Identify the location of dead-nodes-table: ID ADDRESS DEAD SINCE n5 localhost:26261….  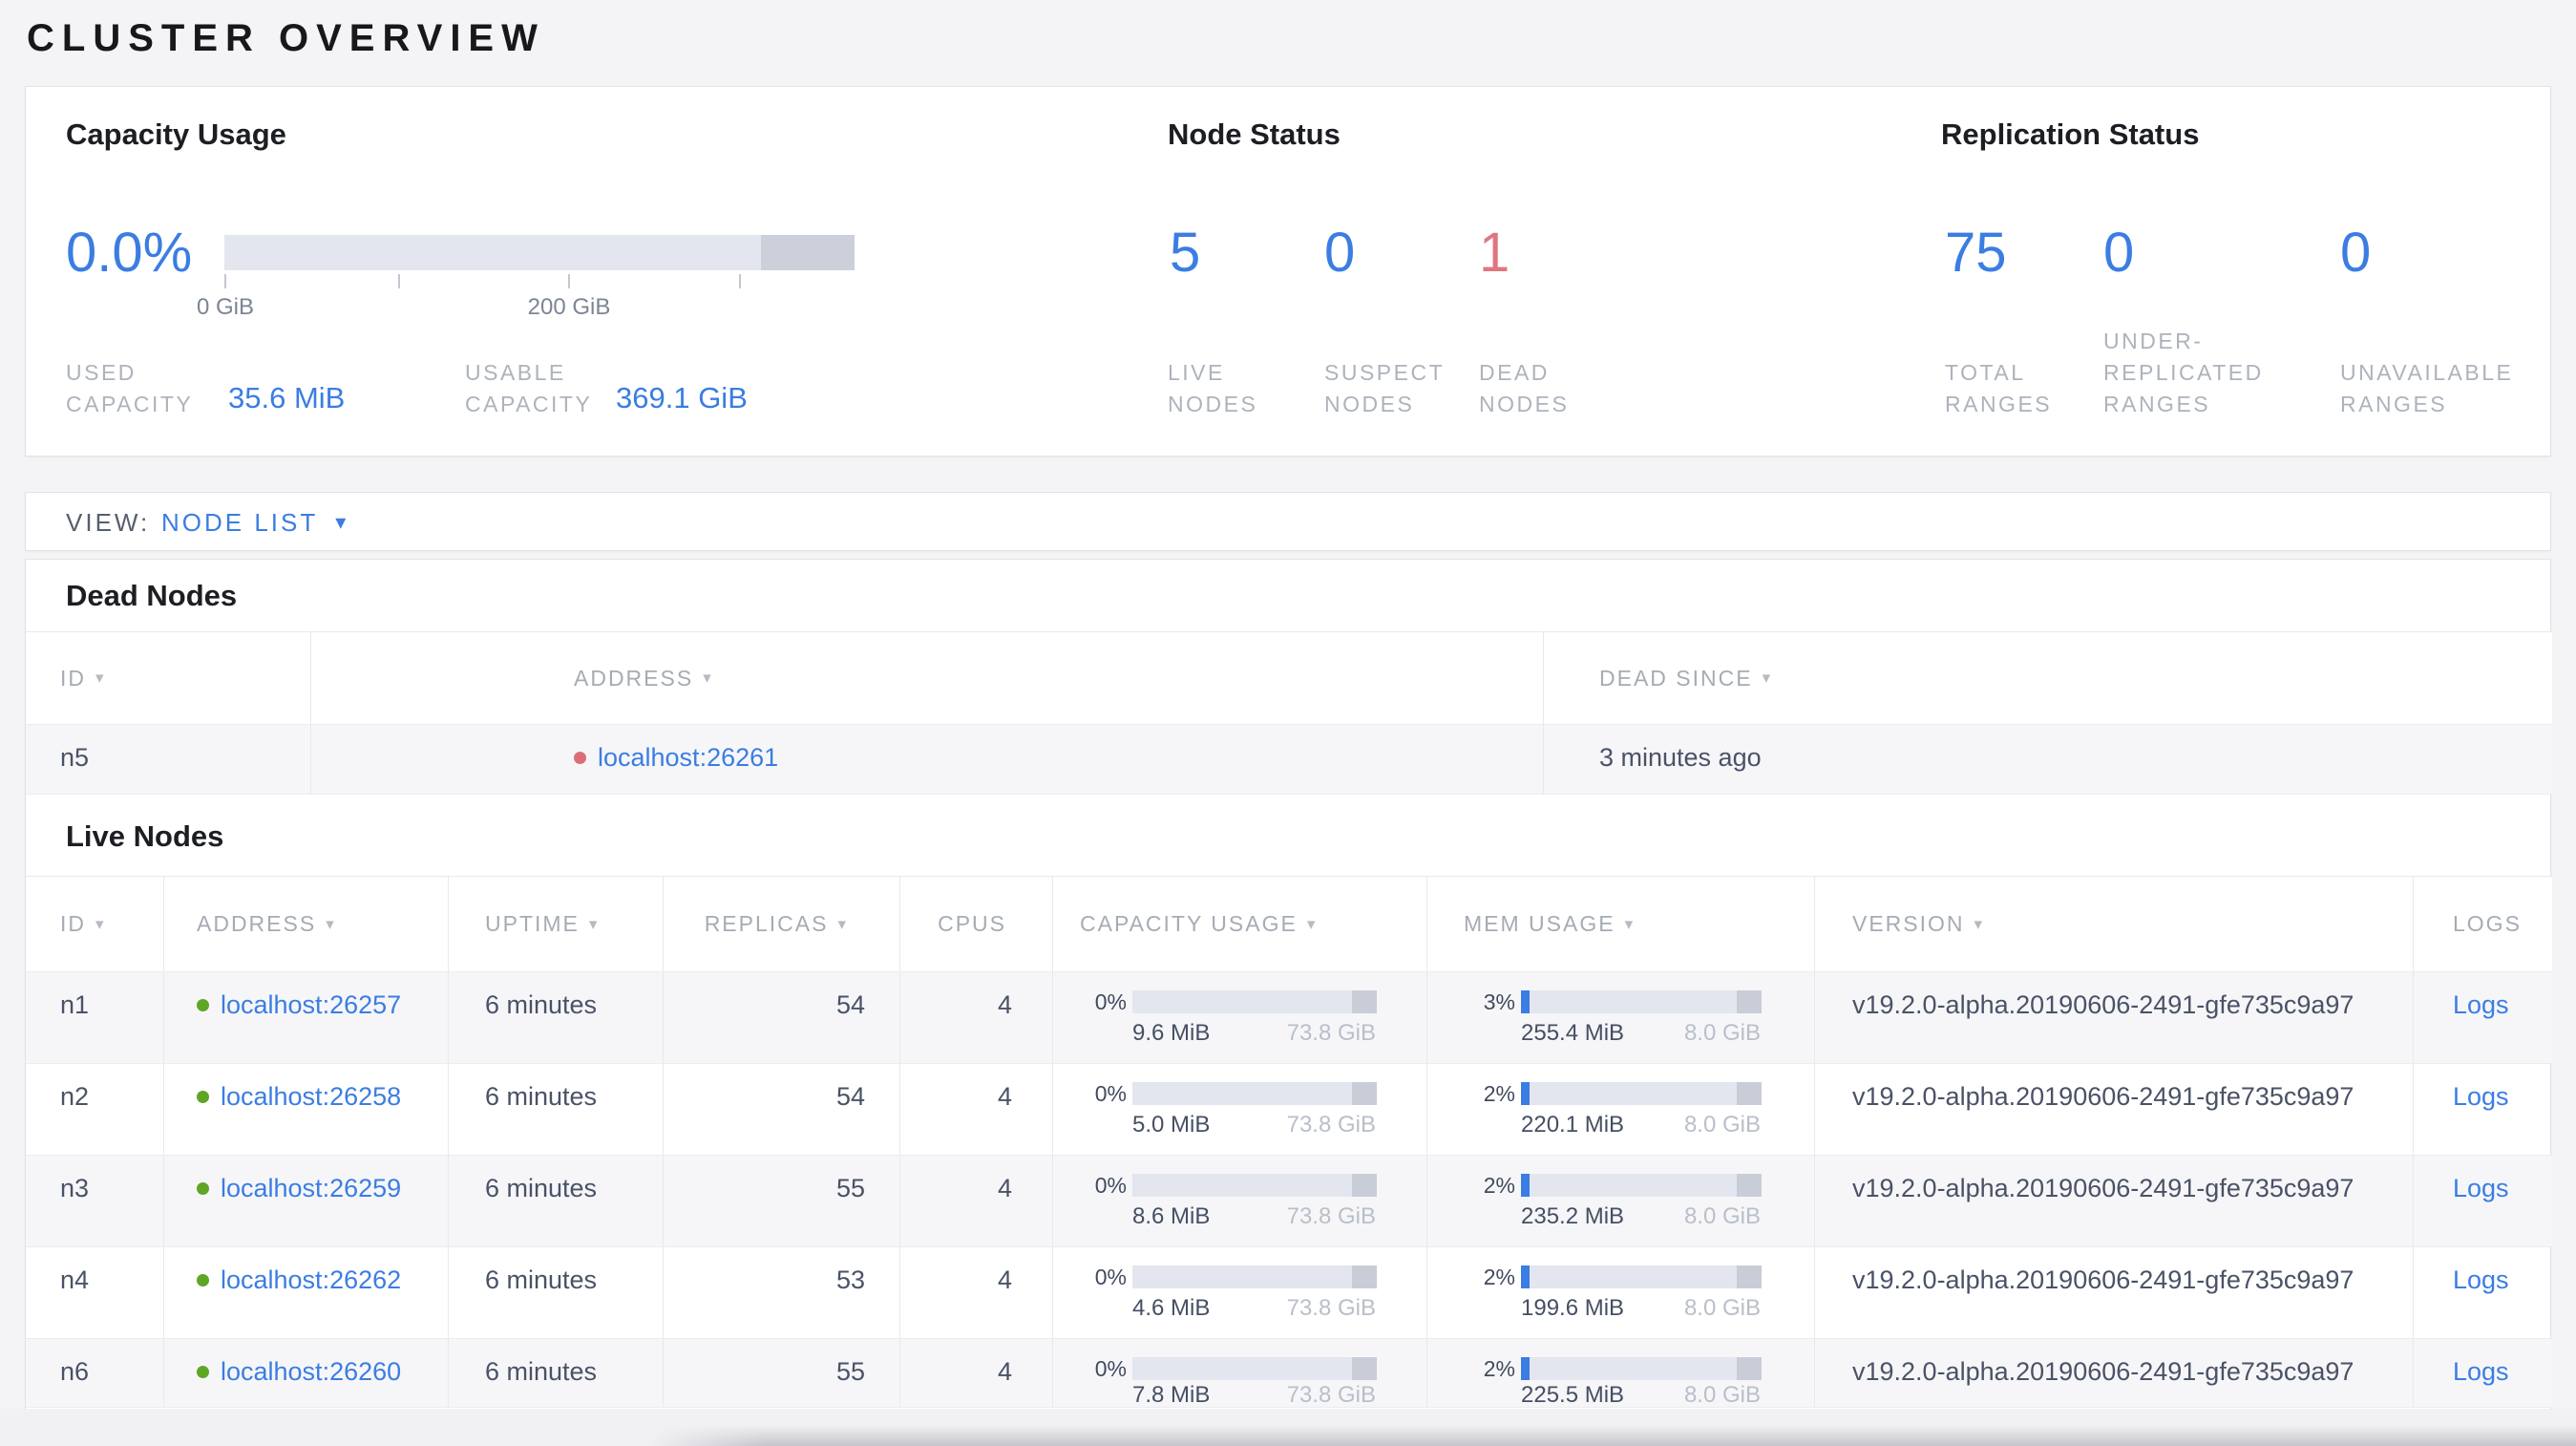
(1289, 713).